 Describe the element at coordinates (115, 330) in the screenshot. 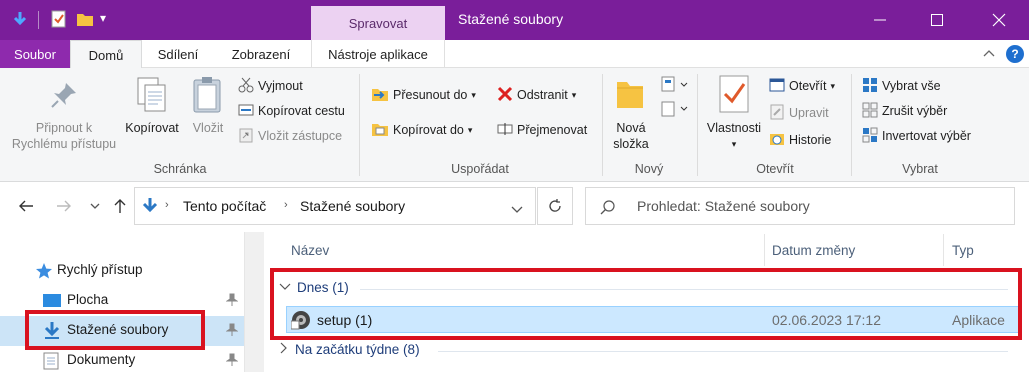

I see `highlight-box-downloads` at that location.